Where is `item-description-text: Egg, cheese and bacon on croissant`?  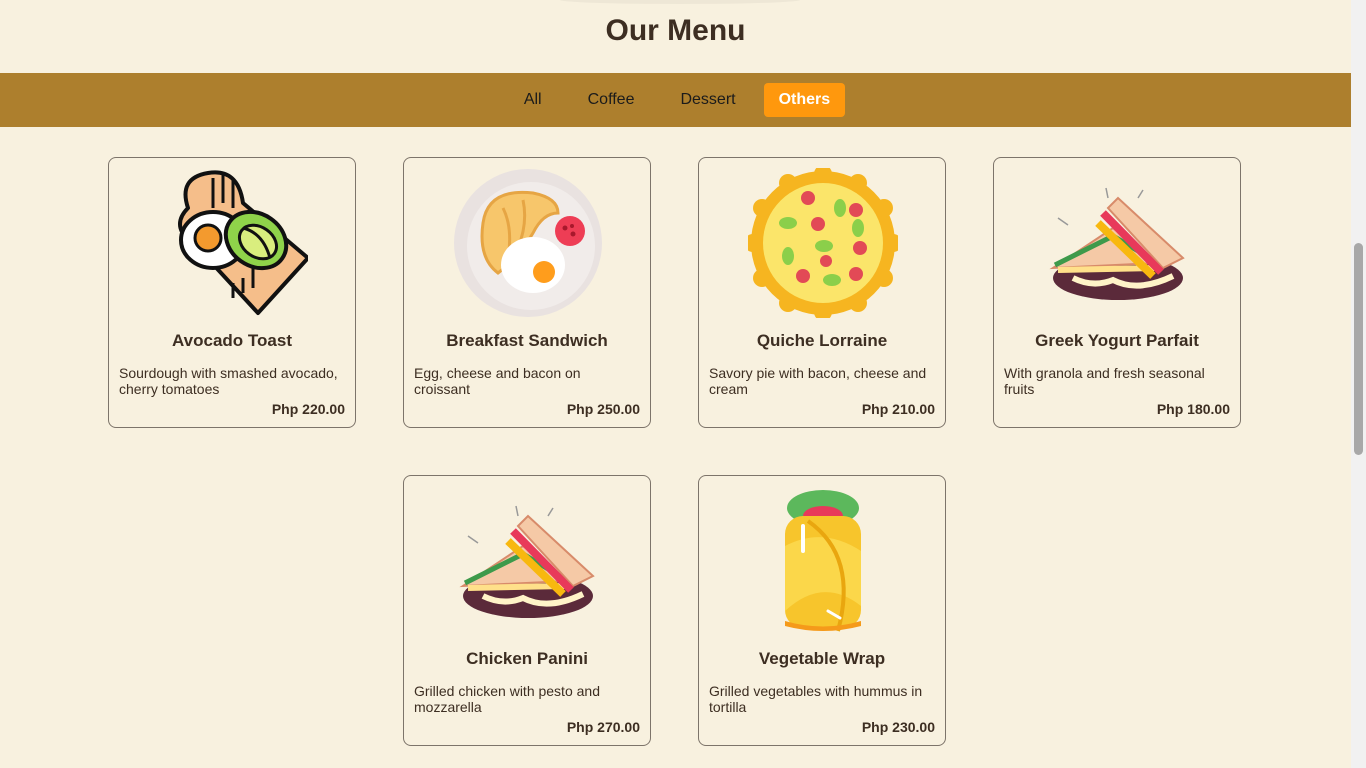
item-description-text: Egg, cheese and bacon on croissant is located at coordinates (497, 381).